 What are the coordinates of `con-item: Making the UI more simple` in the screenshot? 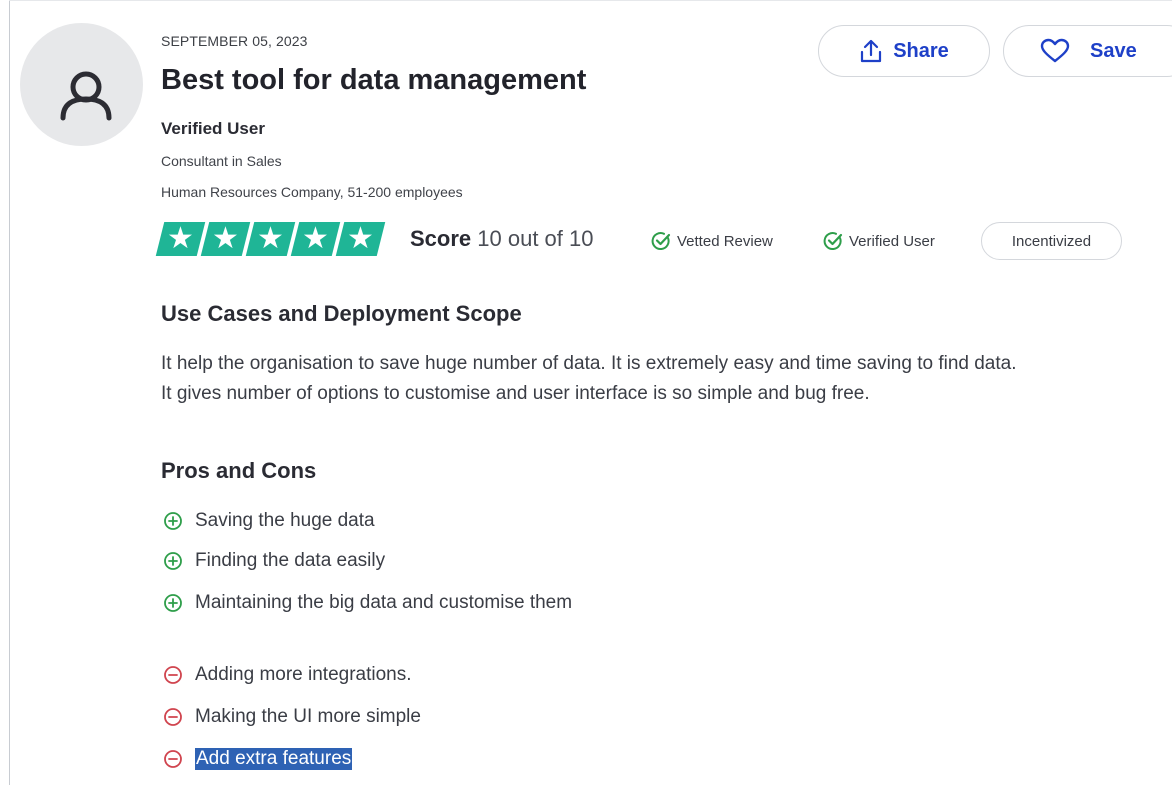 It's located at (292, 717).